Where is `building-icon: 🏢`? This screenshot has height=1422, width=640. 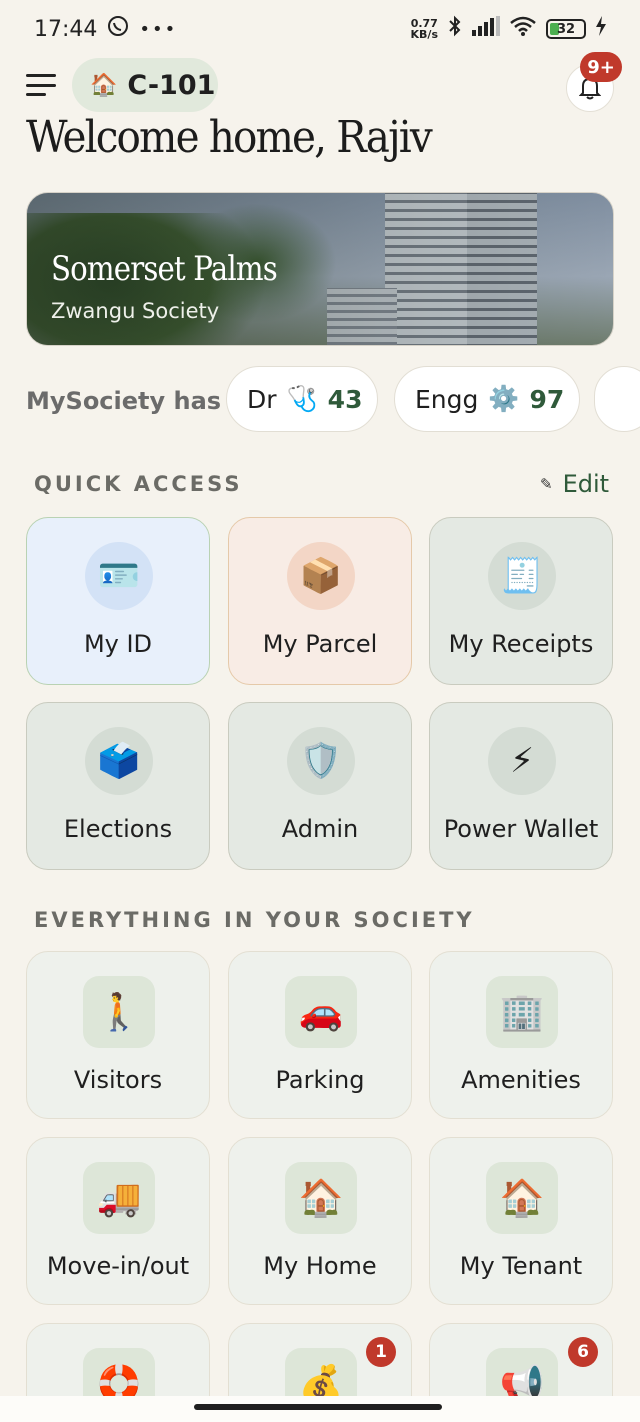
building-icon: 🏢 is located at coordinates (522, 1012).